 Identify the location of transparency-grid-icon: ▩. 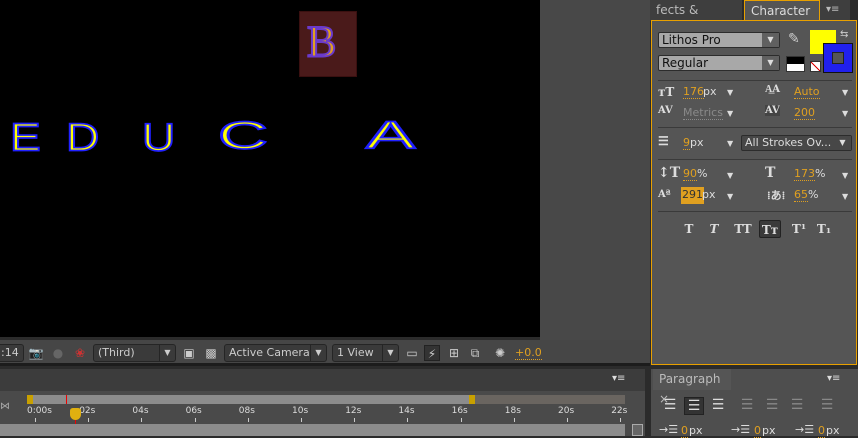
(211, 353).